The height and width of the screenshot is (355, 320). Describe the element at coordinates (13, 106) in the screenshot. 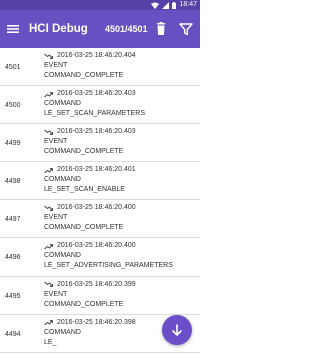

I see `entry-index: 4500` at that location.